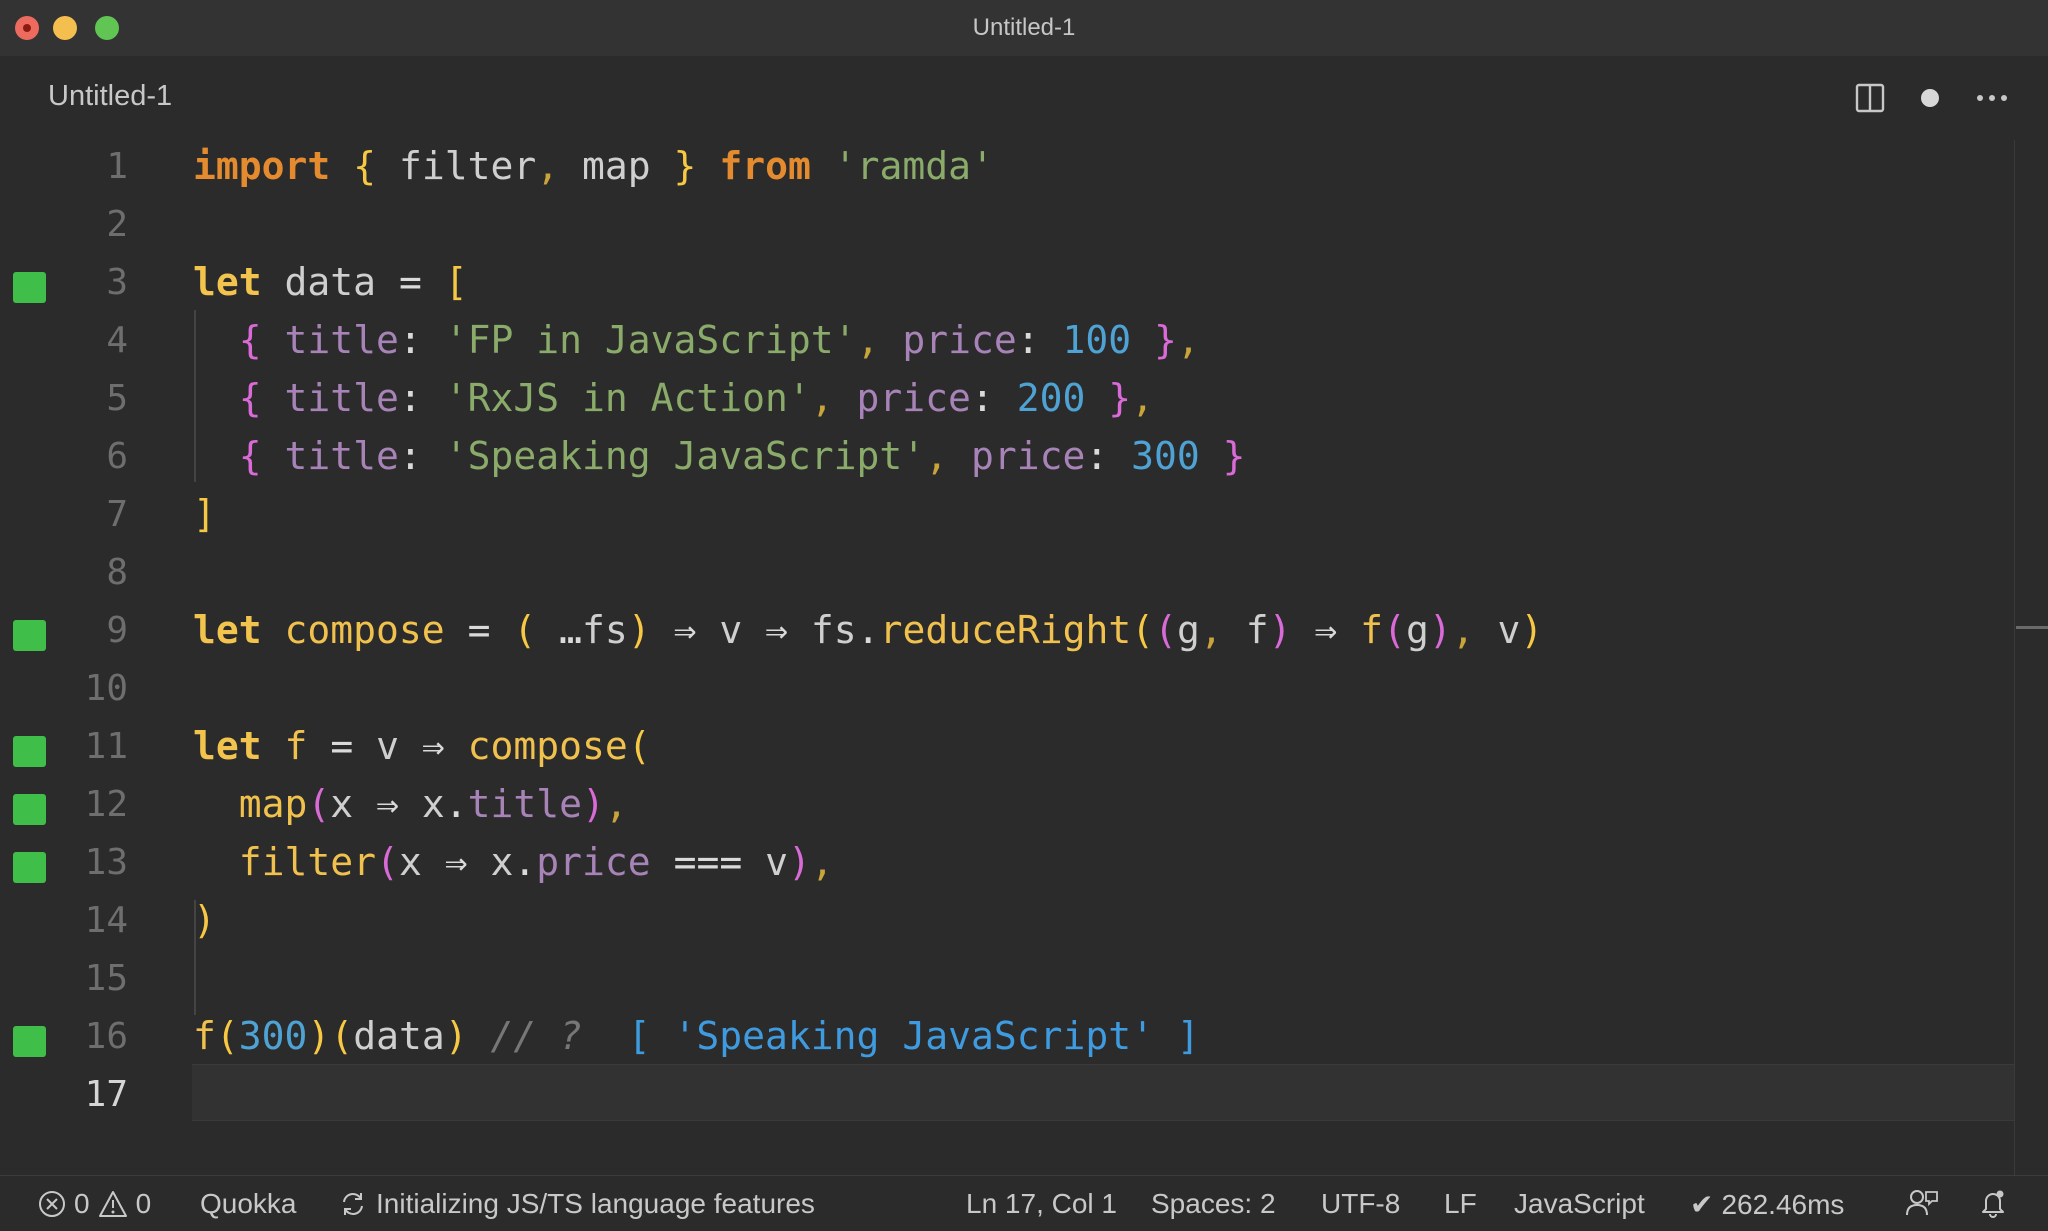 Image resolution: width=2048 pixels, height=1231 pixels. I want to click on error-icon, so click(52, 1204).